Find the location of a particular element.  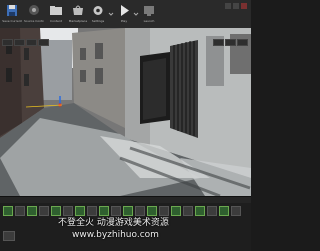

viewport-transform-tools is located at coordinates (231, 38).